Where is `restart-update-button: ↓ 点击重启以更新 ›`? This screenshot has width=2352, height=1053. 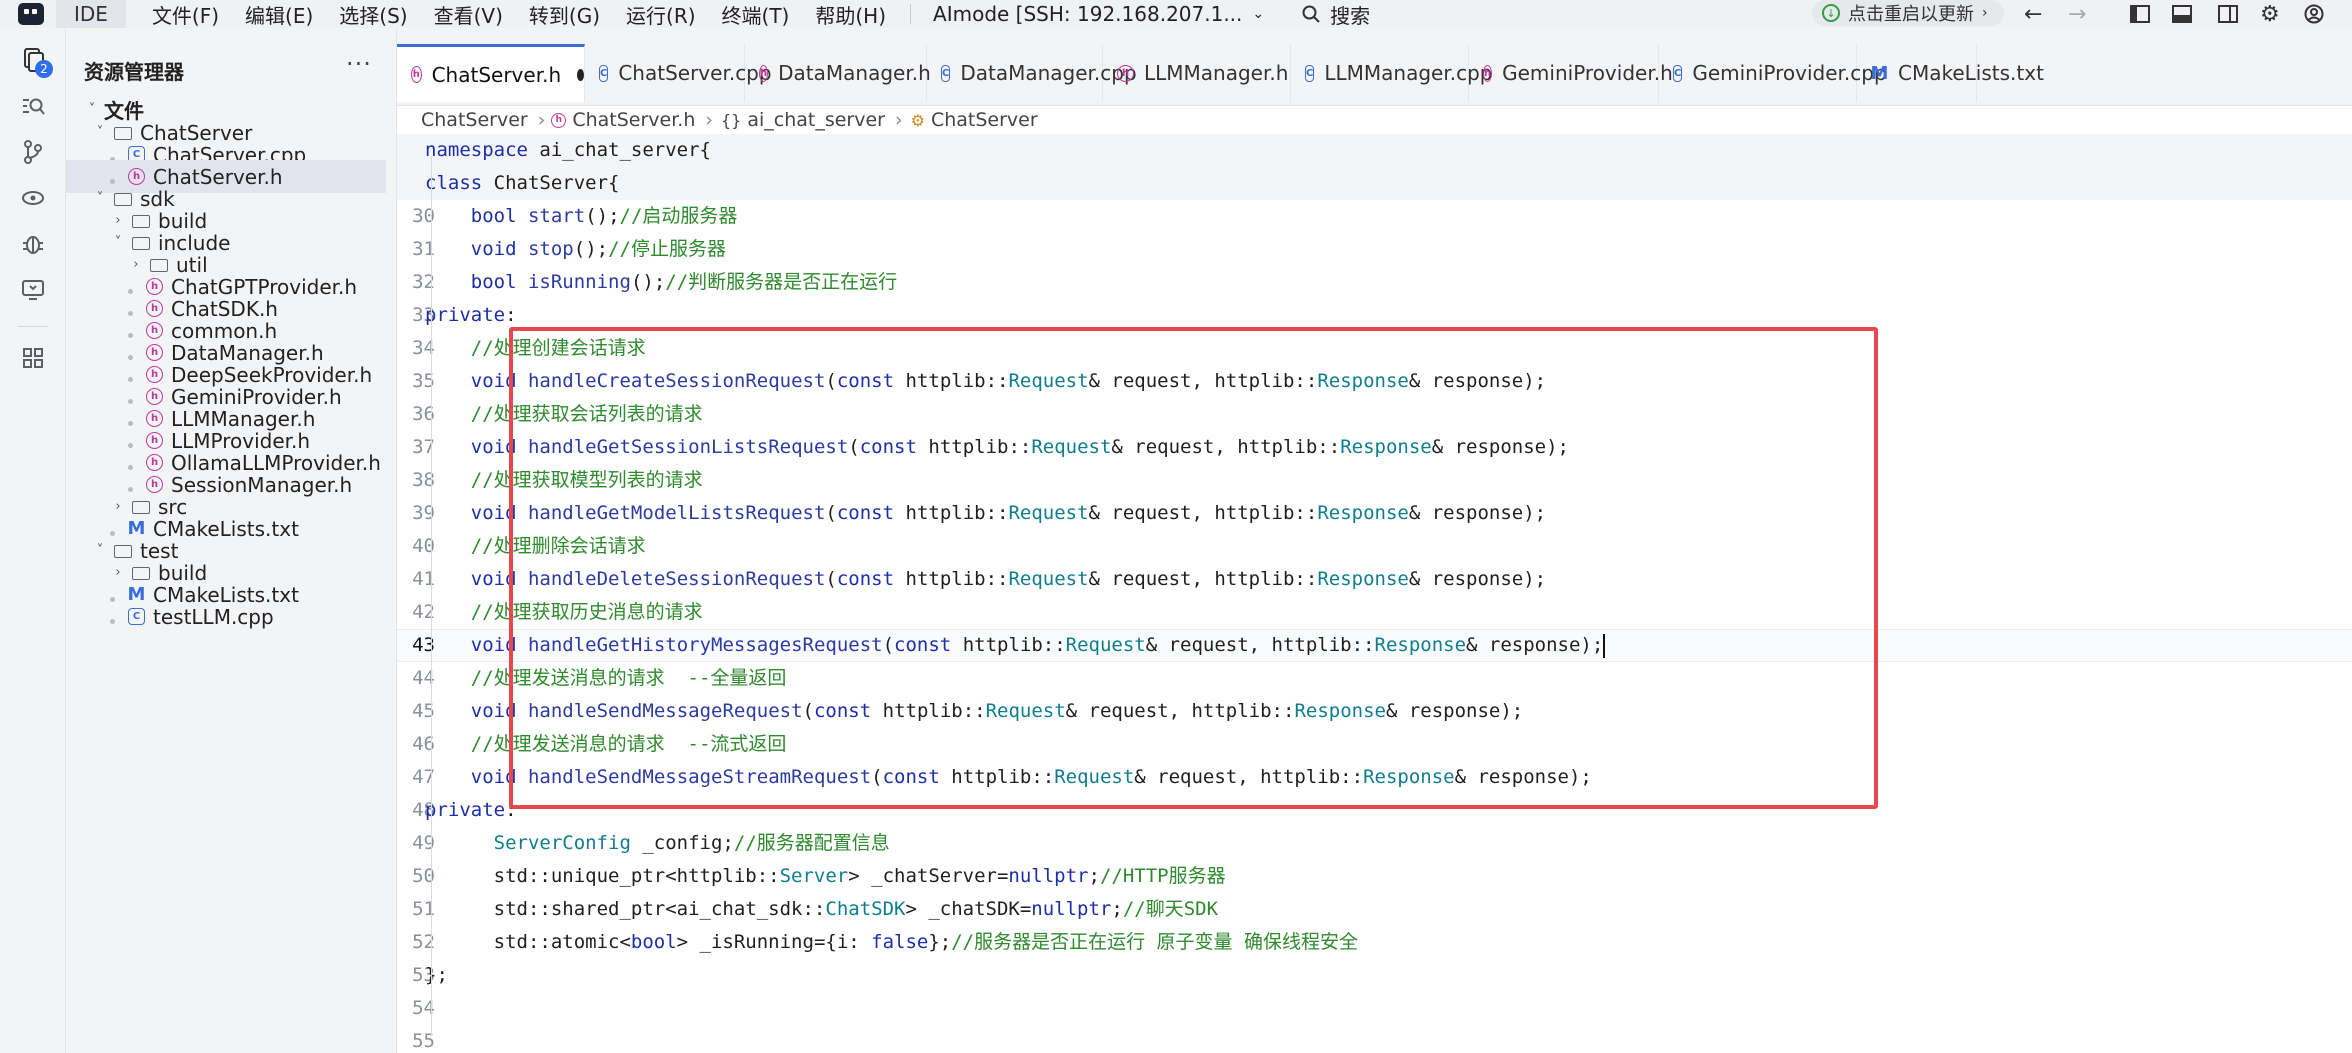 restart-update-button: ↓ 点击重启以更新 › is located at coordinates (1908, 13).